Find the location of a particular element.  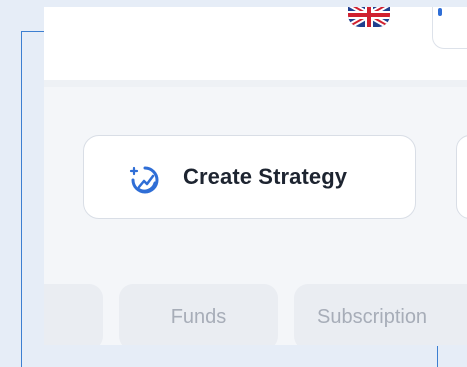

account-button is located at coordinates (449, 28).